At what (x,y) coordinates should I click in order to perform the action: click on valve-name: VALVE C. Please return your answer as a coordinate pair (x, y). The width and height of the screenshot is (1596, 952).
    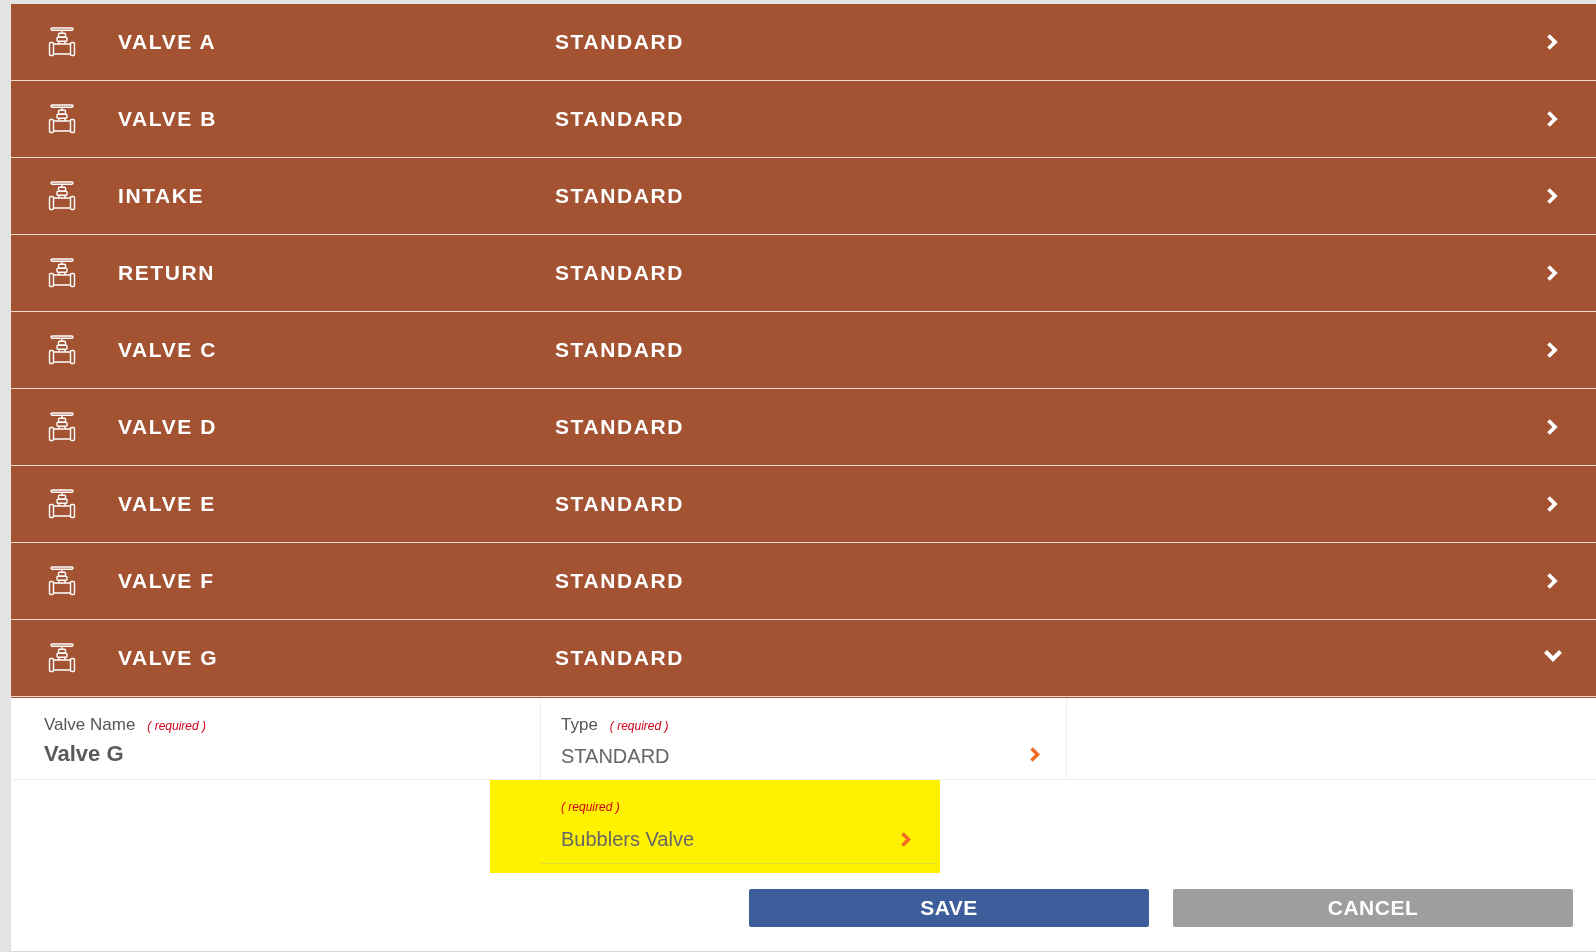
    Looking at the image, I should click on (168, 350).